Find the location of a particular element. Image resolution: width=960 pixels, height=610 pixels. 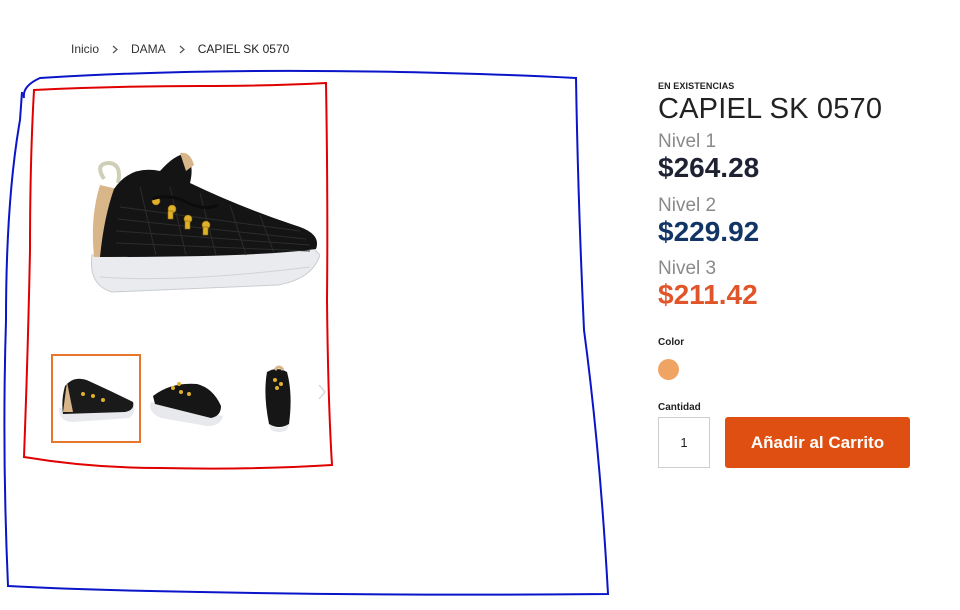

price-tier-name: Nivel 2 is located at coordinates (687, 205).